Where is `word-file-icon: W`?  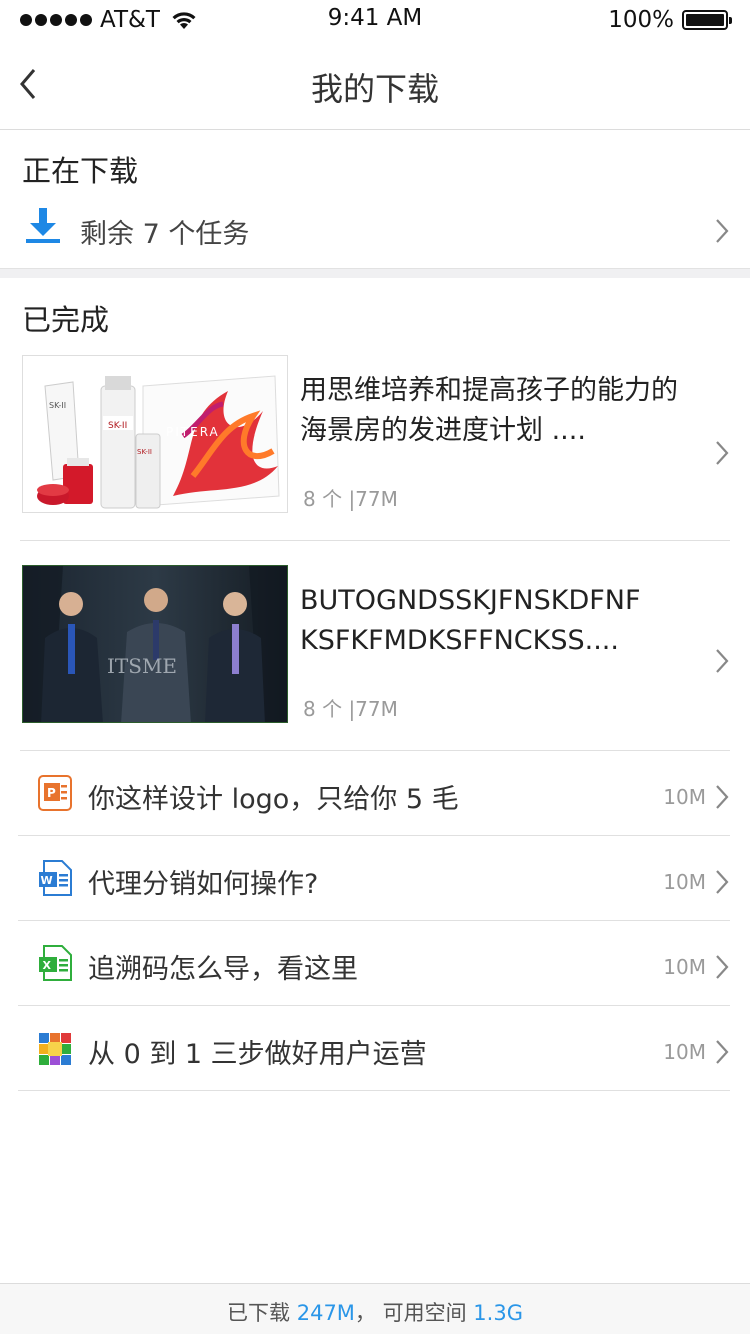 word-file-icon: W is located at coordinates (55, 878).